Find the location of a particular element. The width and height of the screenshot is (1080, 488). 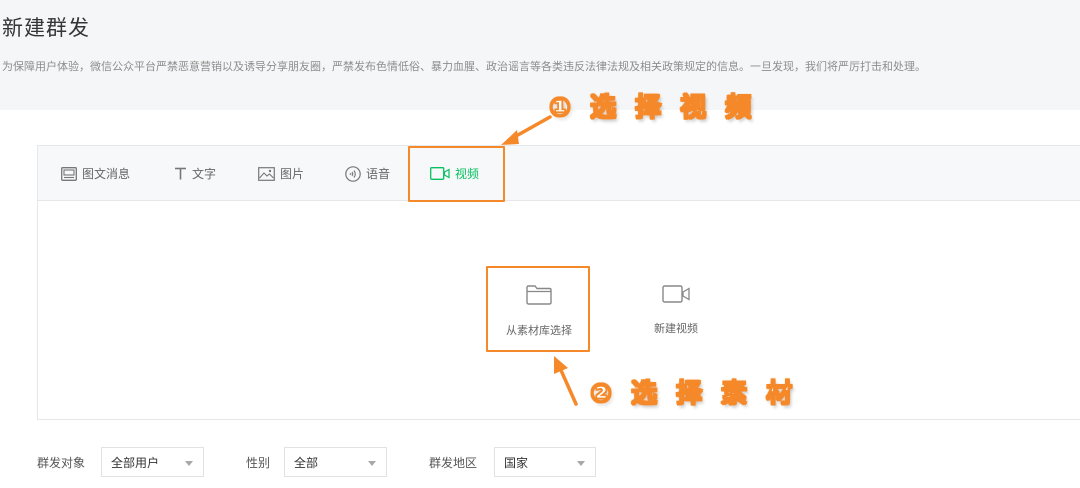

news-icon is located at coordinates (69, 173).